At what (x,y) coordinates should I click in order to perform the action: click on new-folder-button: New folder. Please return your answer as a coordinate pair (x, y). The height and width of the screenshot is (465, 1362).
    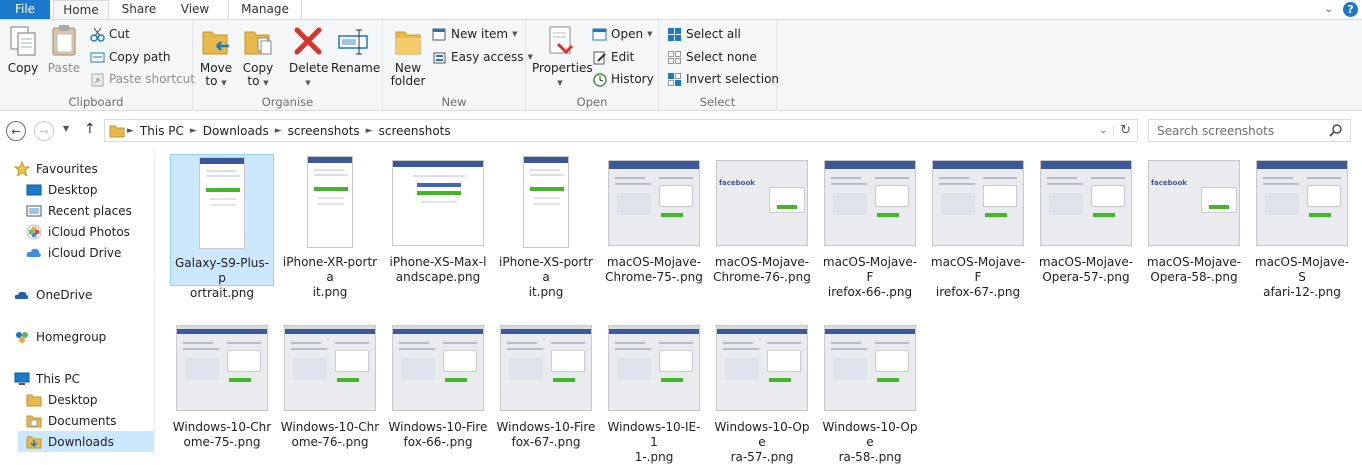
    Looking at the image, I should click on (408, 56).